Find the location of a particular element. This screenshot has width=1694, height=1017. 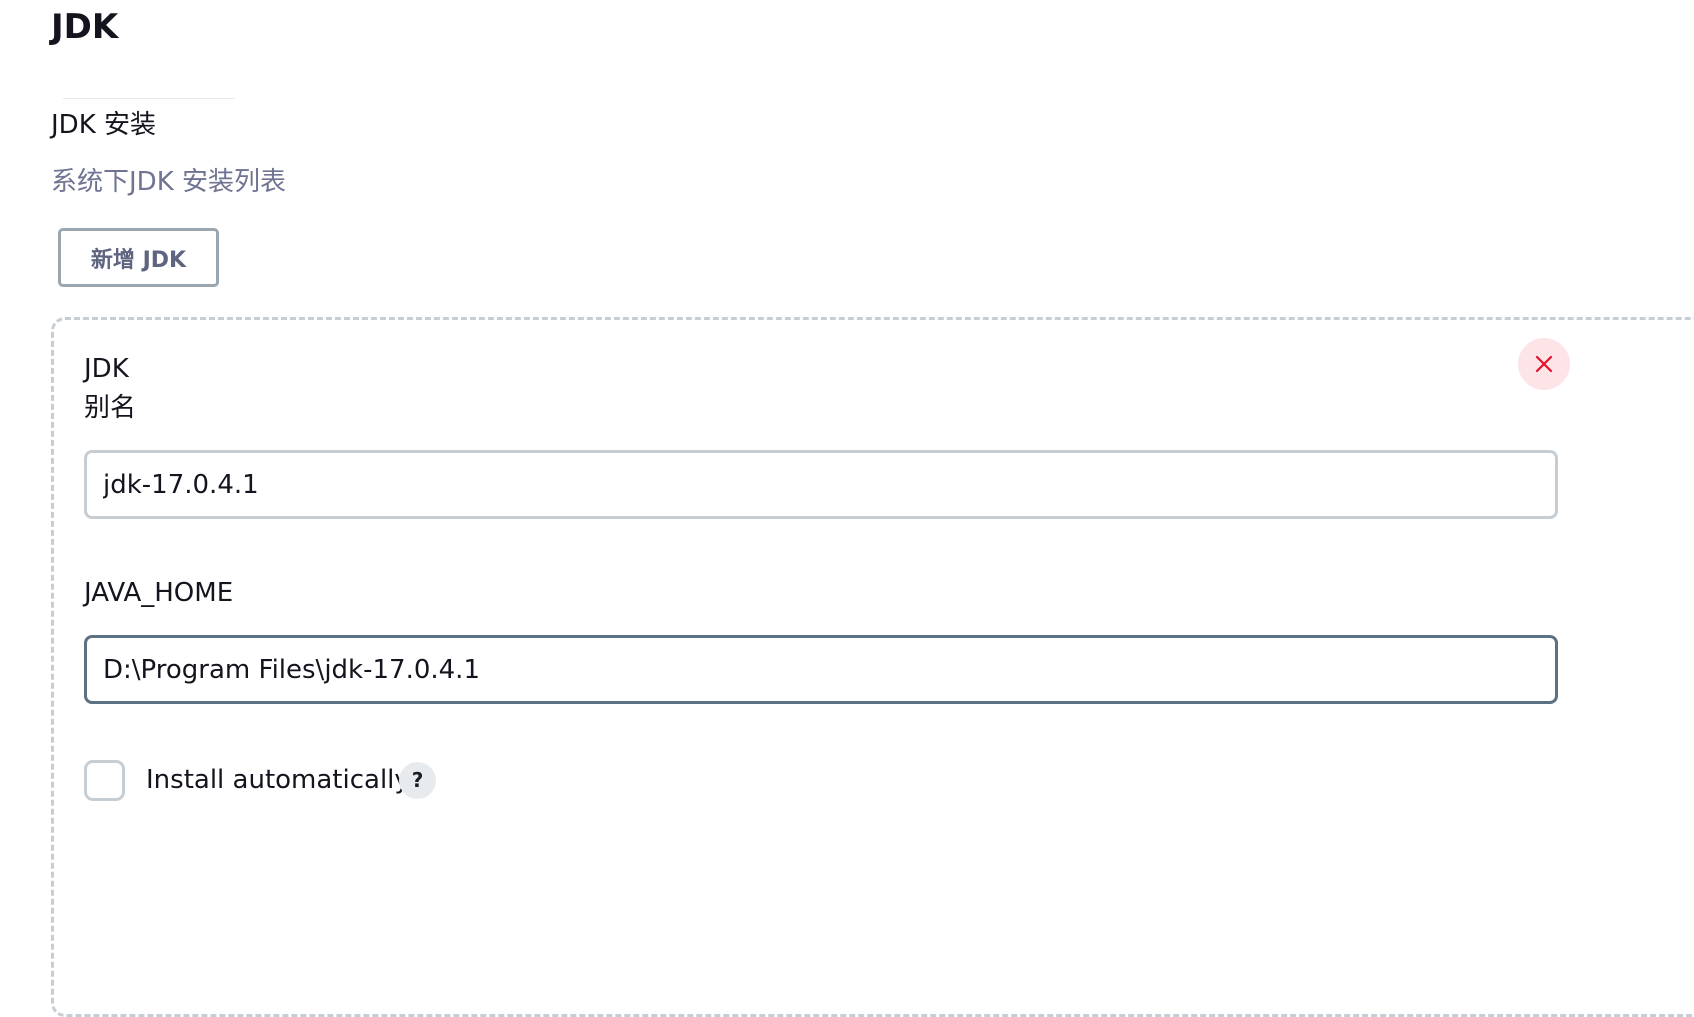

section-title: JDK is located at coordinates (85, 27).